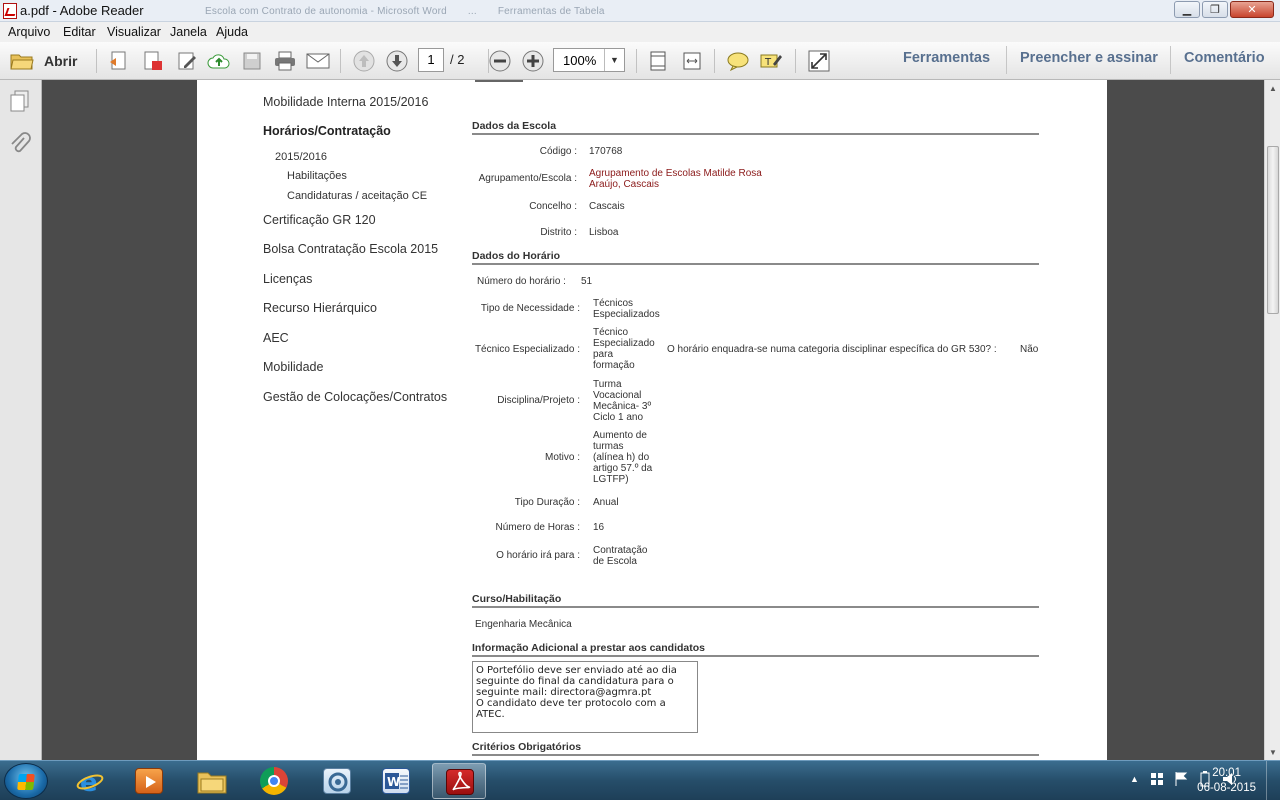  What do you see at coordinates (29, 32) in the screenshot?
I see `menu-arquivo: Arquivo` at bounding box center [29, 32].